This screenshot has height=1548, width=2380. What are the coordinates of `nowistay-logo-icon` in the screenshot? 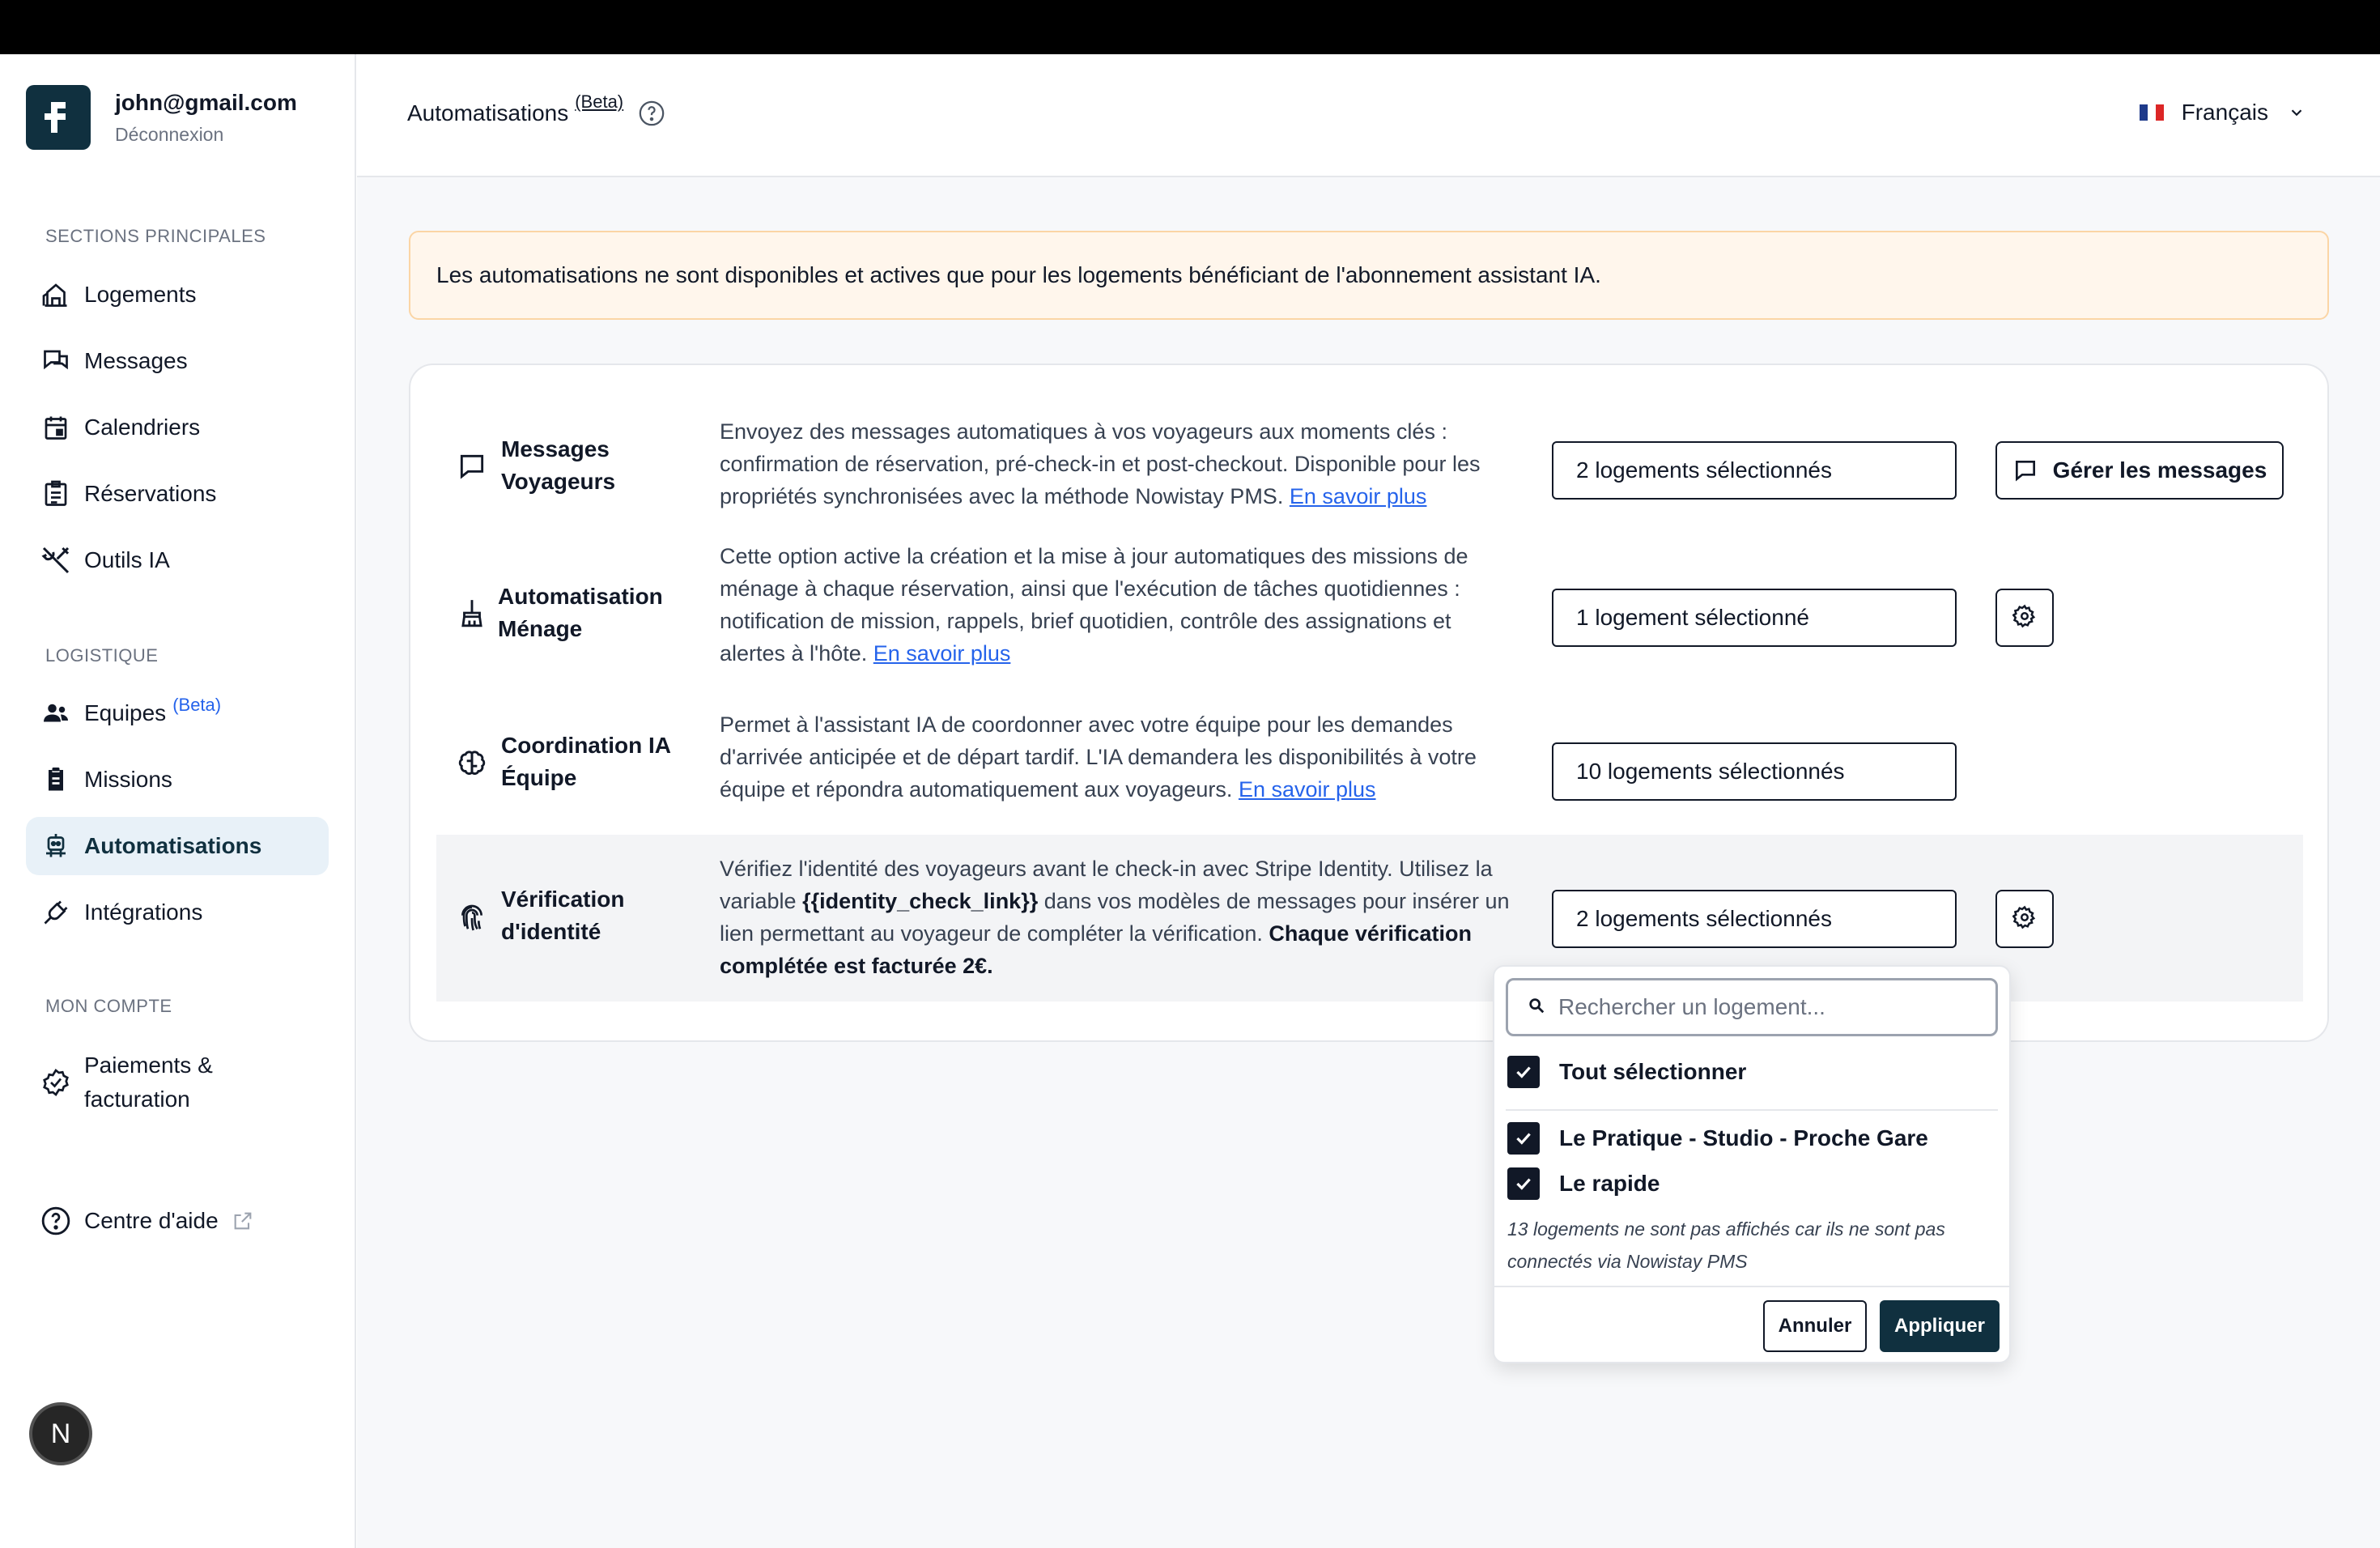 It's located at (58, 117).